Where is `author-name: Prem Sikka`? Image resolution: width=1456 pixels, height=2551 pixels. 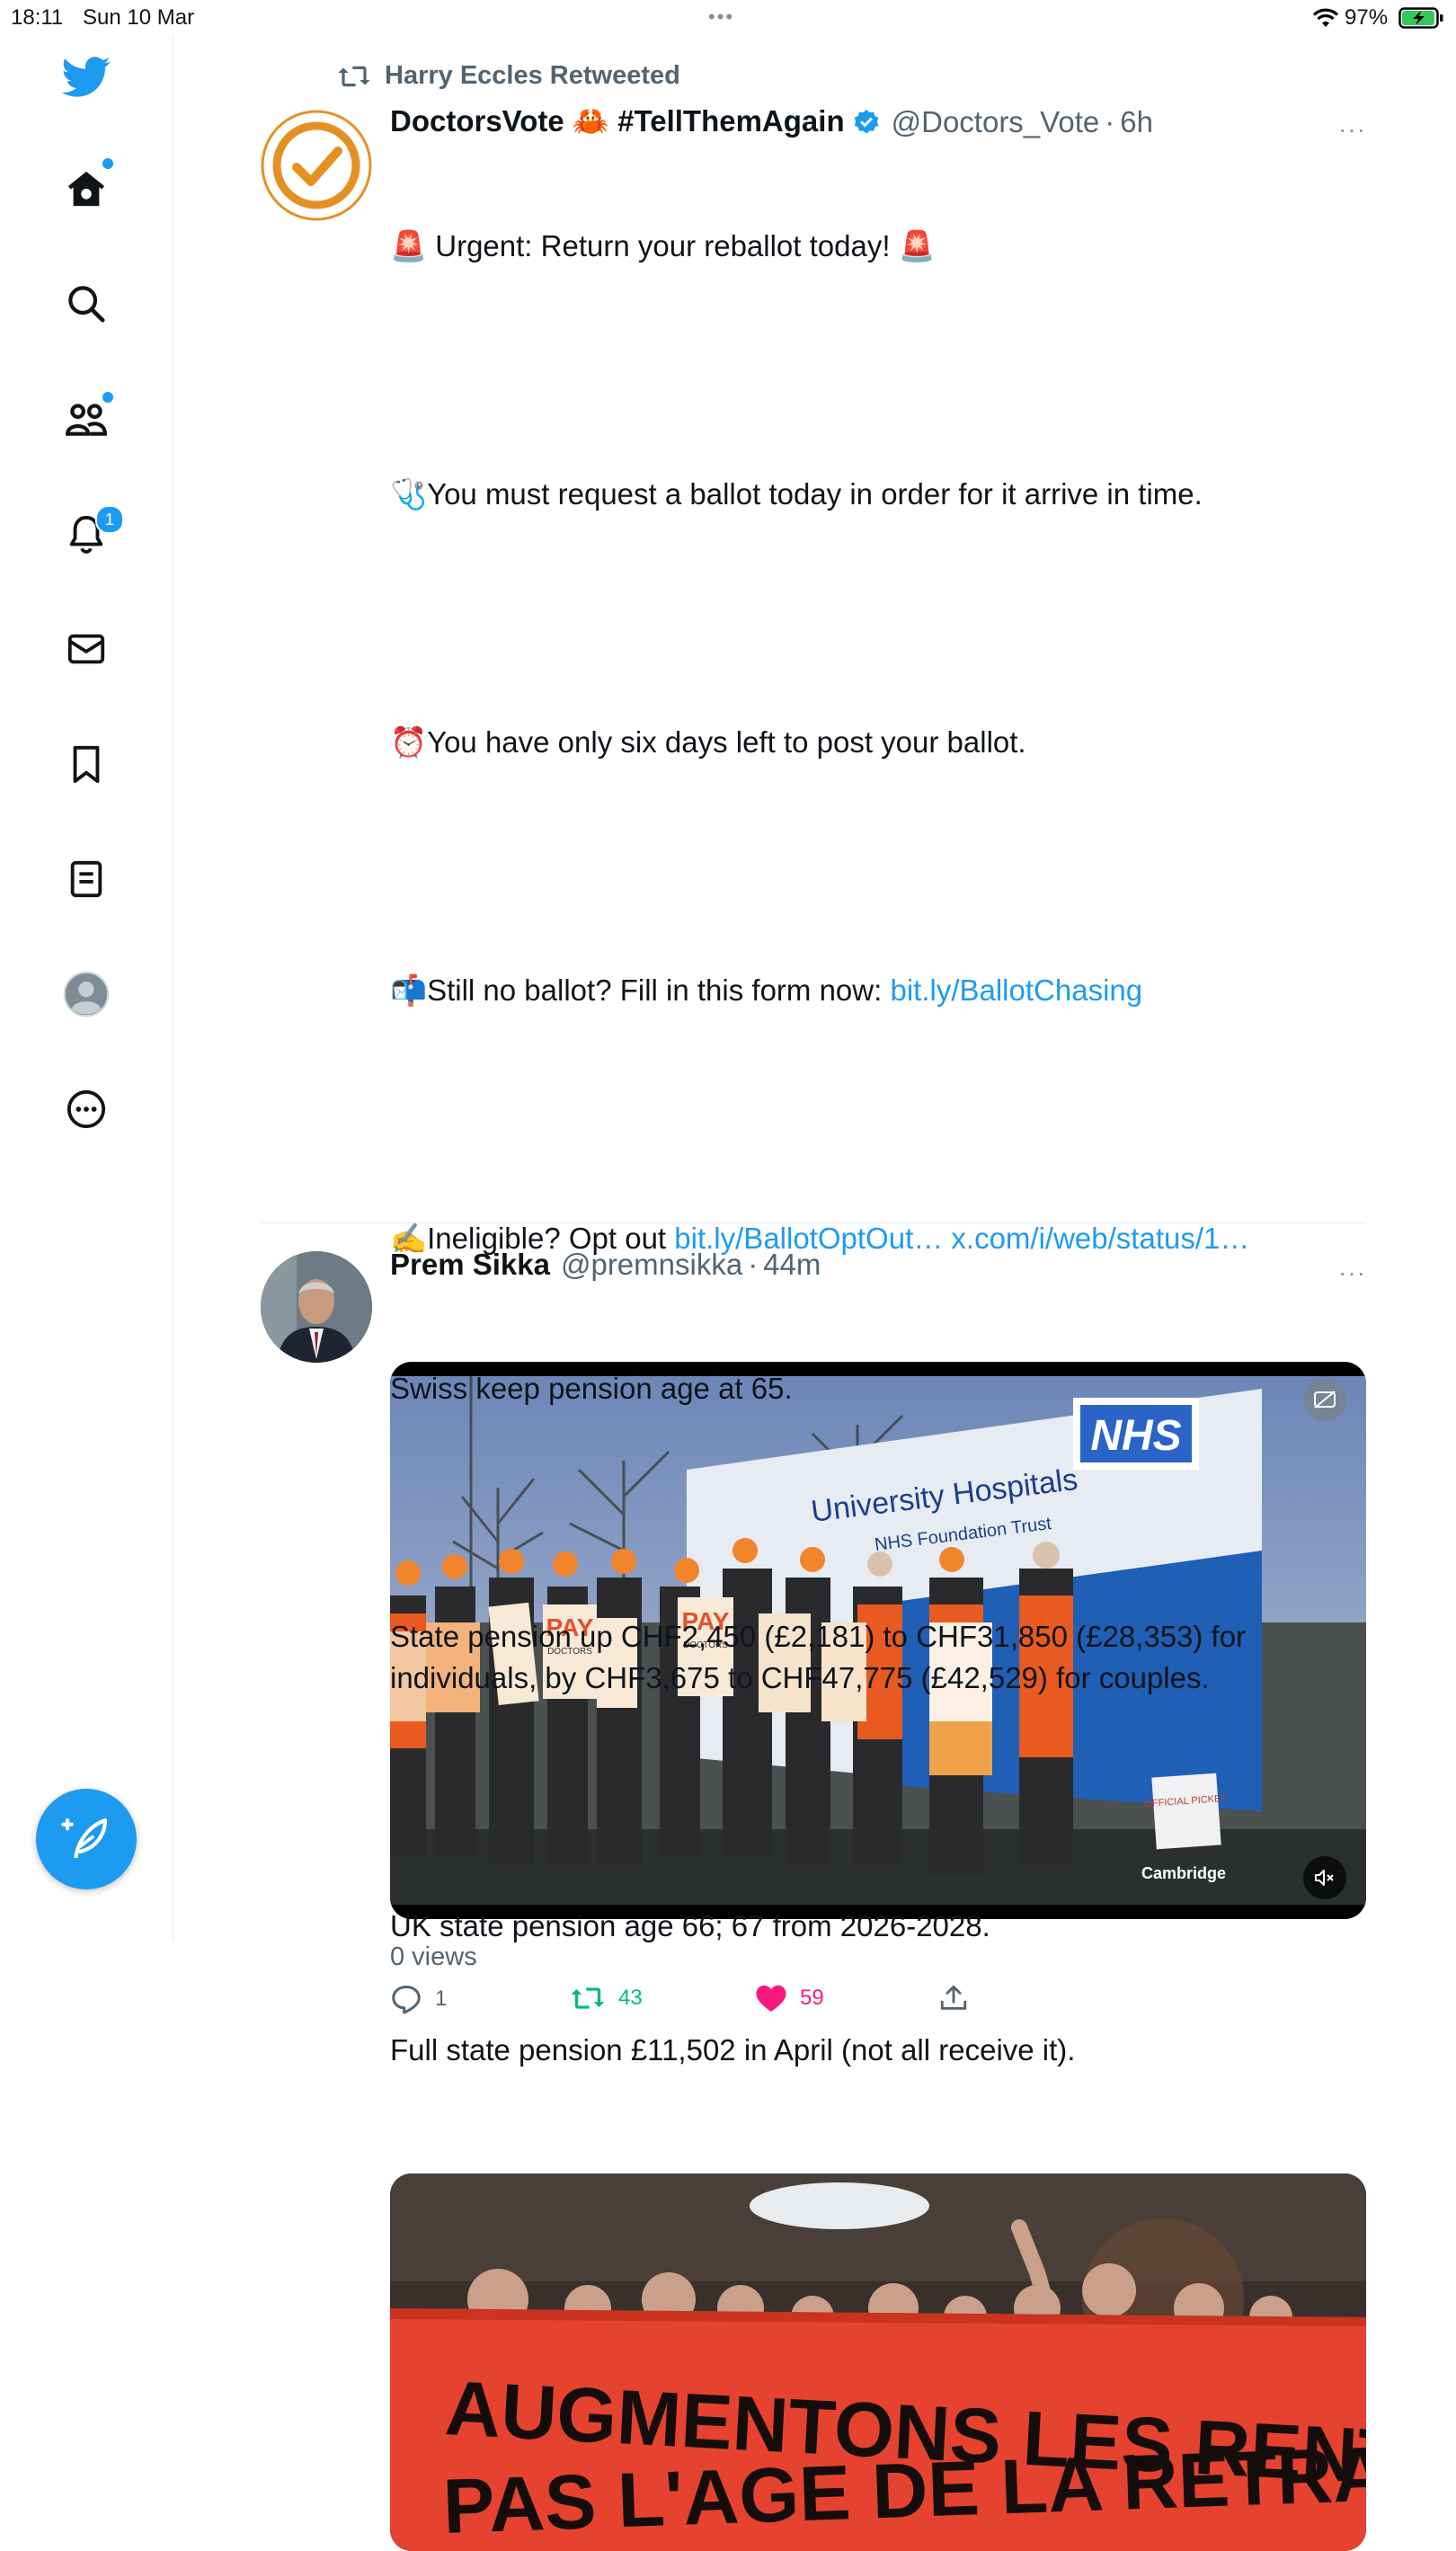
author-name: Prem Sikka is located at coordinates (470, 1265).